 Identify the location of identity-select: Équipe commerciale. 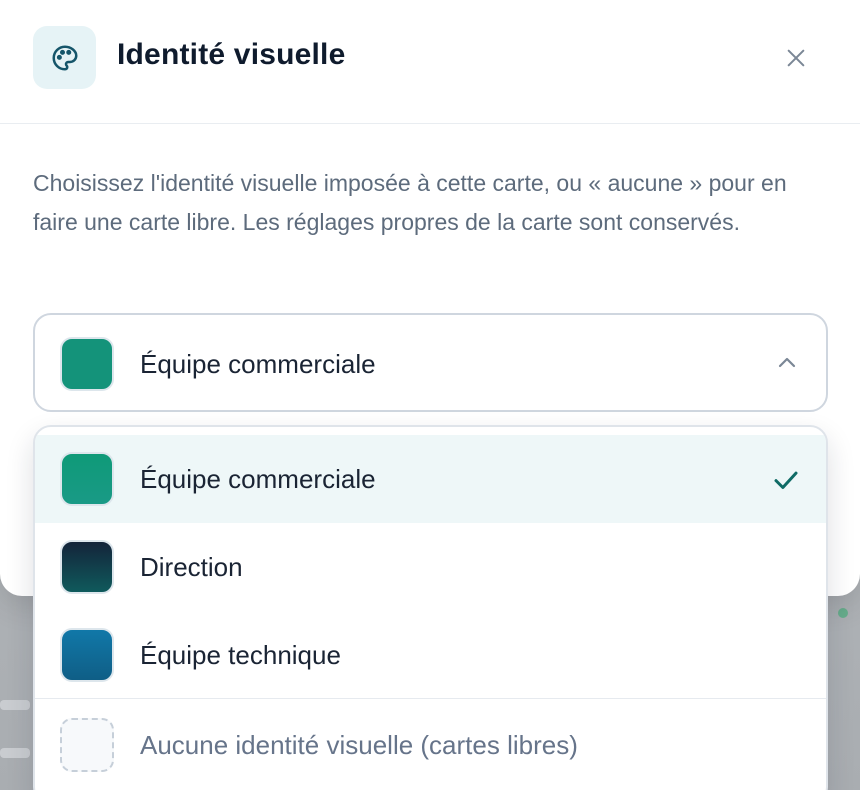
(430, 362).